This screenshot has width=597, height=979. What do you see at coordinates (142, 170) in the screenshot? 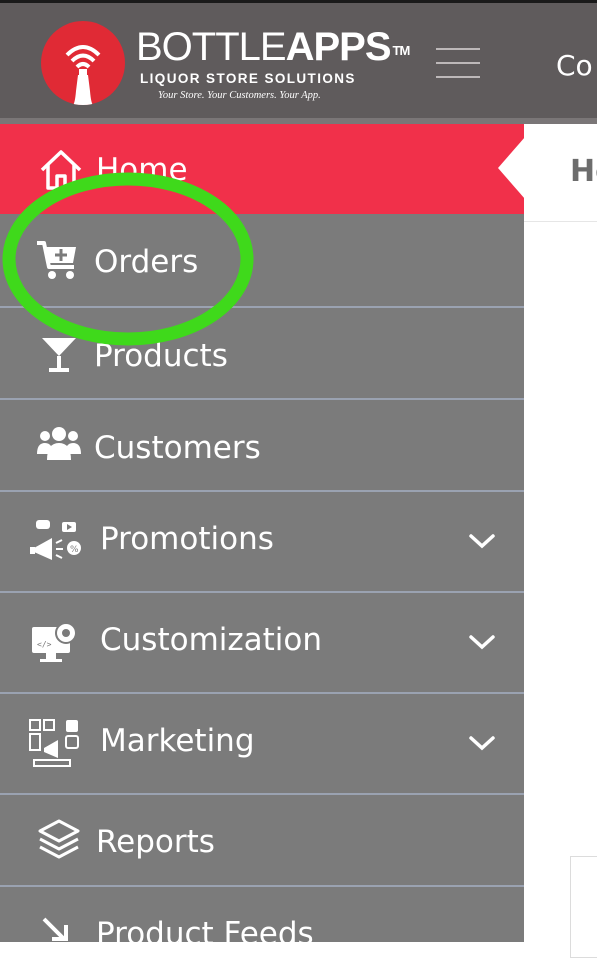
I see `sidebar-item-label: Home` at bounding box center [142, 170].